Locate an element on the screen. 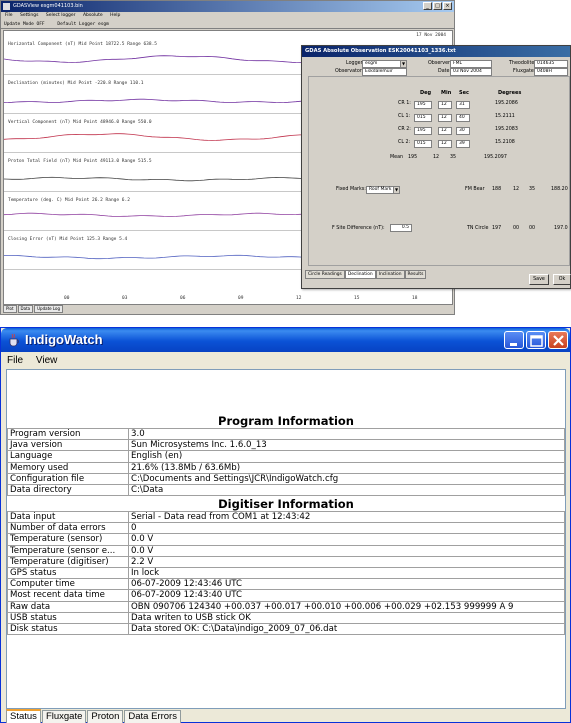  row-key: GPS status is located at coordinates (68, 573).